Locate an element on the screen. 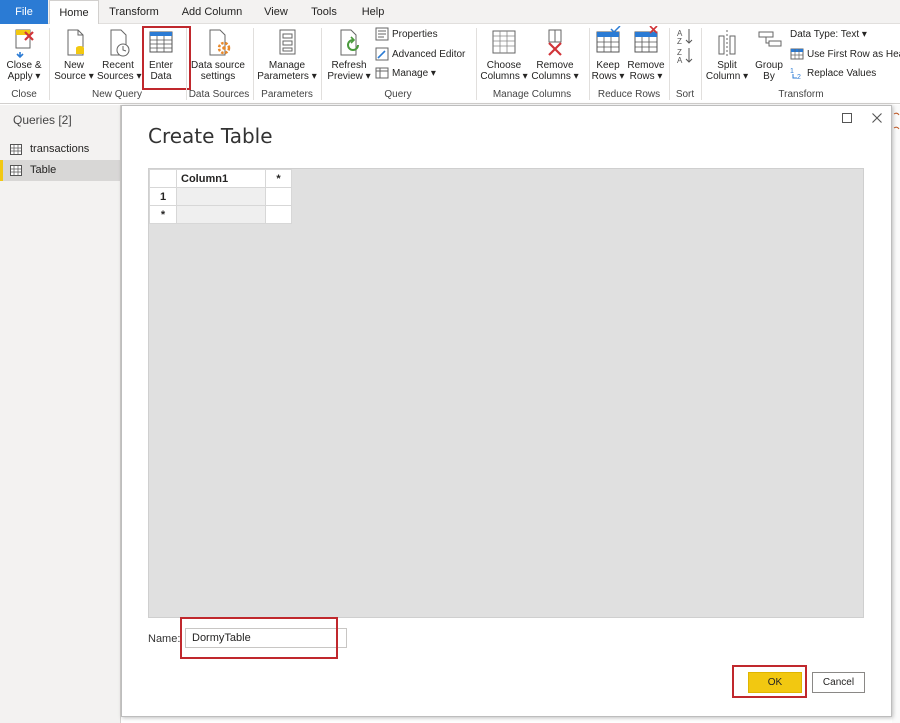 The height and width of the screenshot is (723, 900). replace-values-button: 1 2 Replace Values is located at coordinates (833, 74).